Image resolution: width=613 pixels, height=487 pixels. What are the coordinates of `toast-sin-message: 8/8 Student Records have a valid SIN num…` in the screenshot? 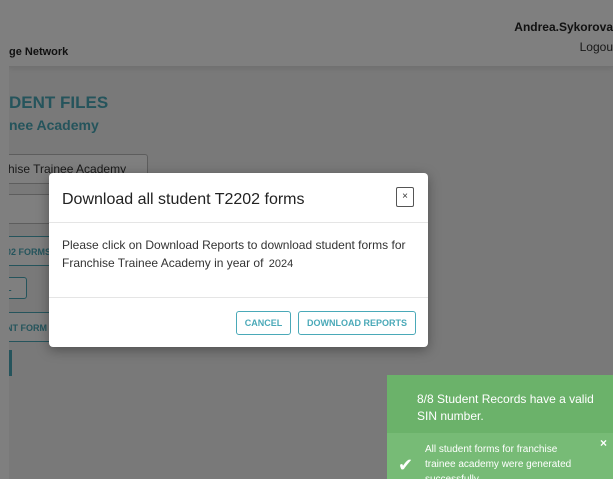 It's located at (505, 407).